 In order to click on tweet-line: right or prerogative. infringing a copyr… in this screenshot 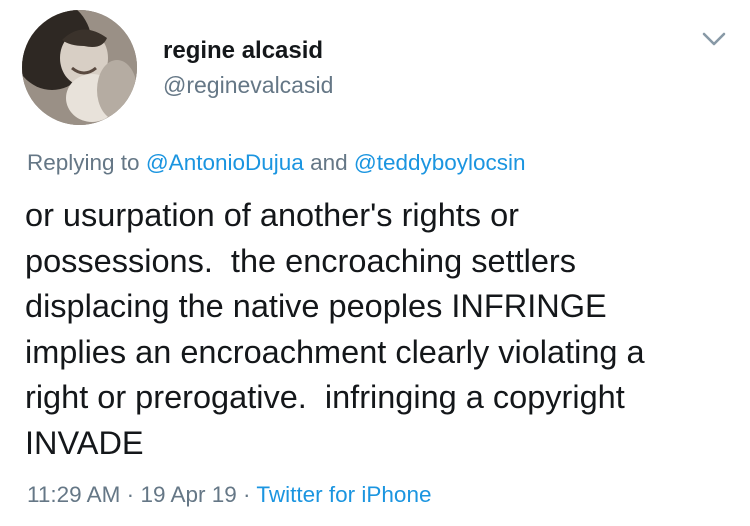, I will do `click(325, 397)`.